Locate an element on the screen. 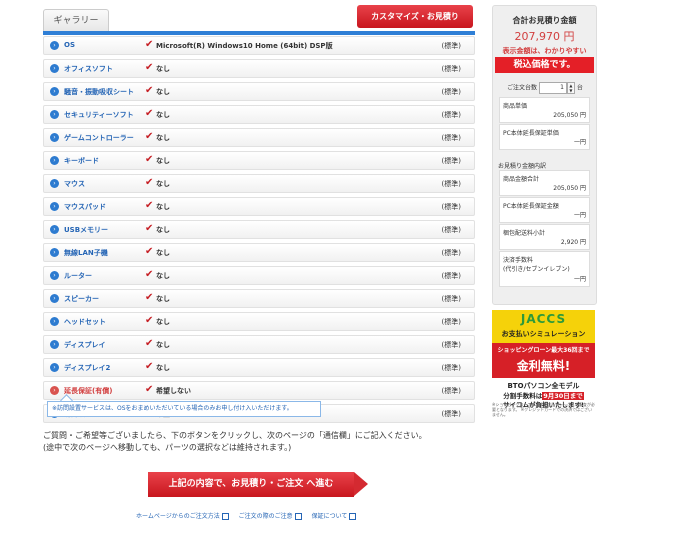  part-name: ルーター is located at coordinates (78, 276).